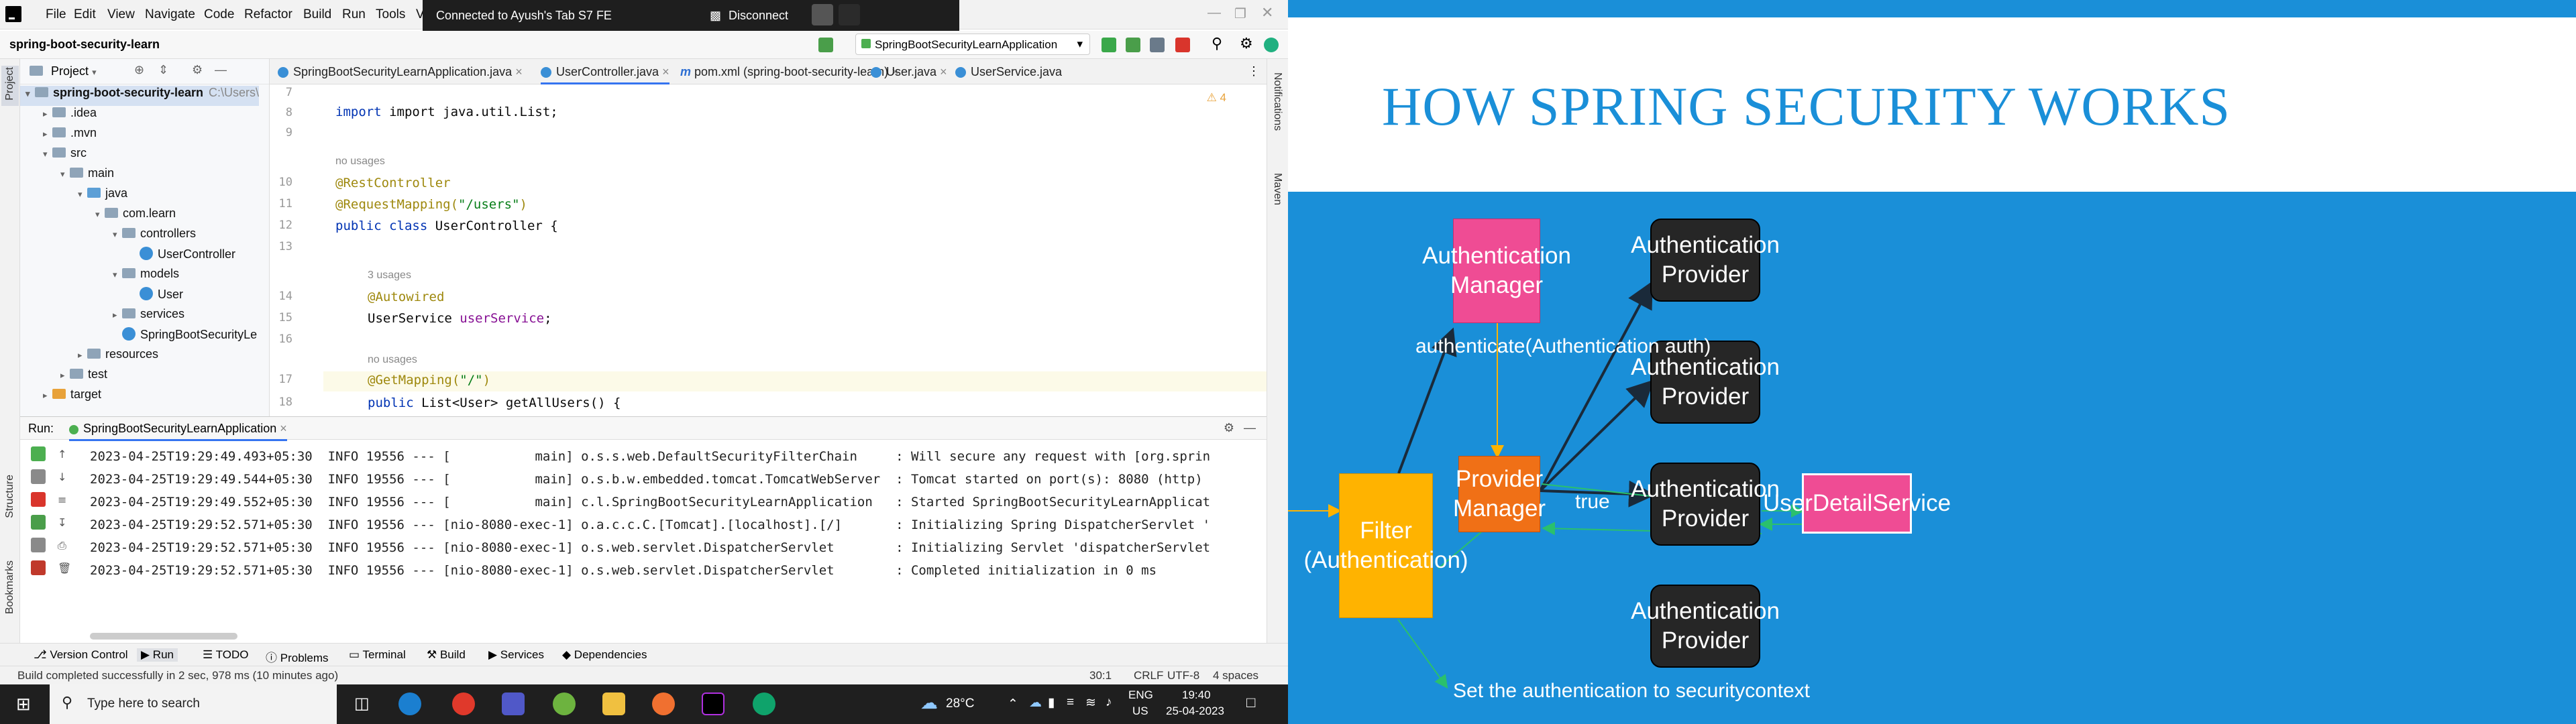  What do you see at coordinates (38, 476) in the screenshot?
I see `wrench-icon` at bounding box center [38, 476].